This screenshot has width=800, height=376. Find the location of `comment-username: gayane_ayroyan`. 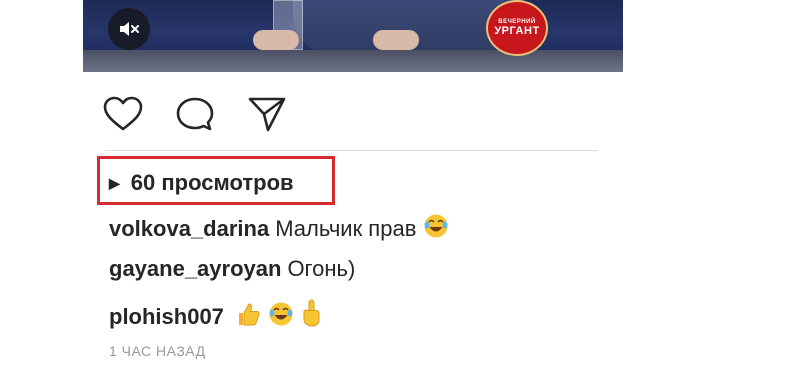

comment-username: gayane_ayroyan is located at coordinates (195, 268).